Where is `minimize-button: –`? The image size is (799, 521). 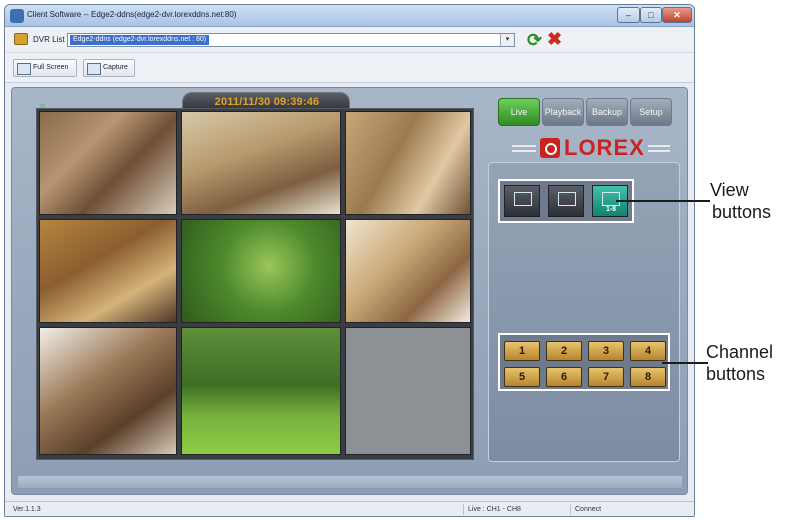
minimize-button: – is located at coordinates (628, 15).